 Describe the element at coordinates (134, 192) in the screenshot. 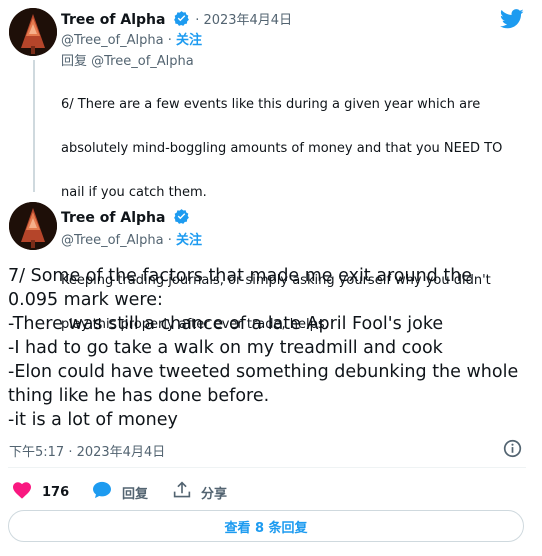

I see `reply-text-line: nail if you catch them.` at that location.